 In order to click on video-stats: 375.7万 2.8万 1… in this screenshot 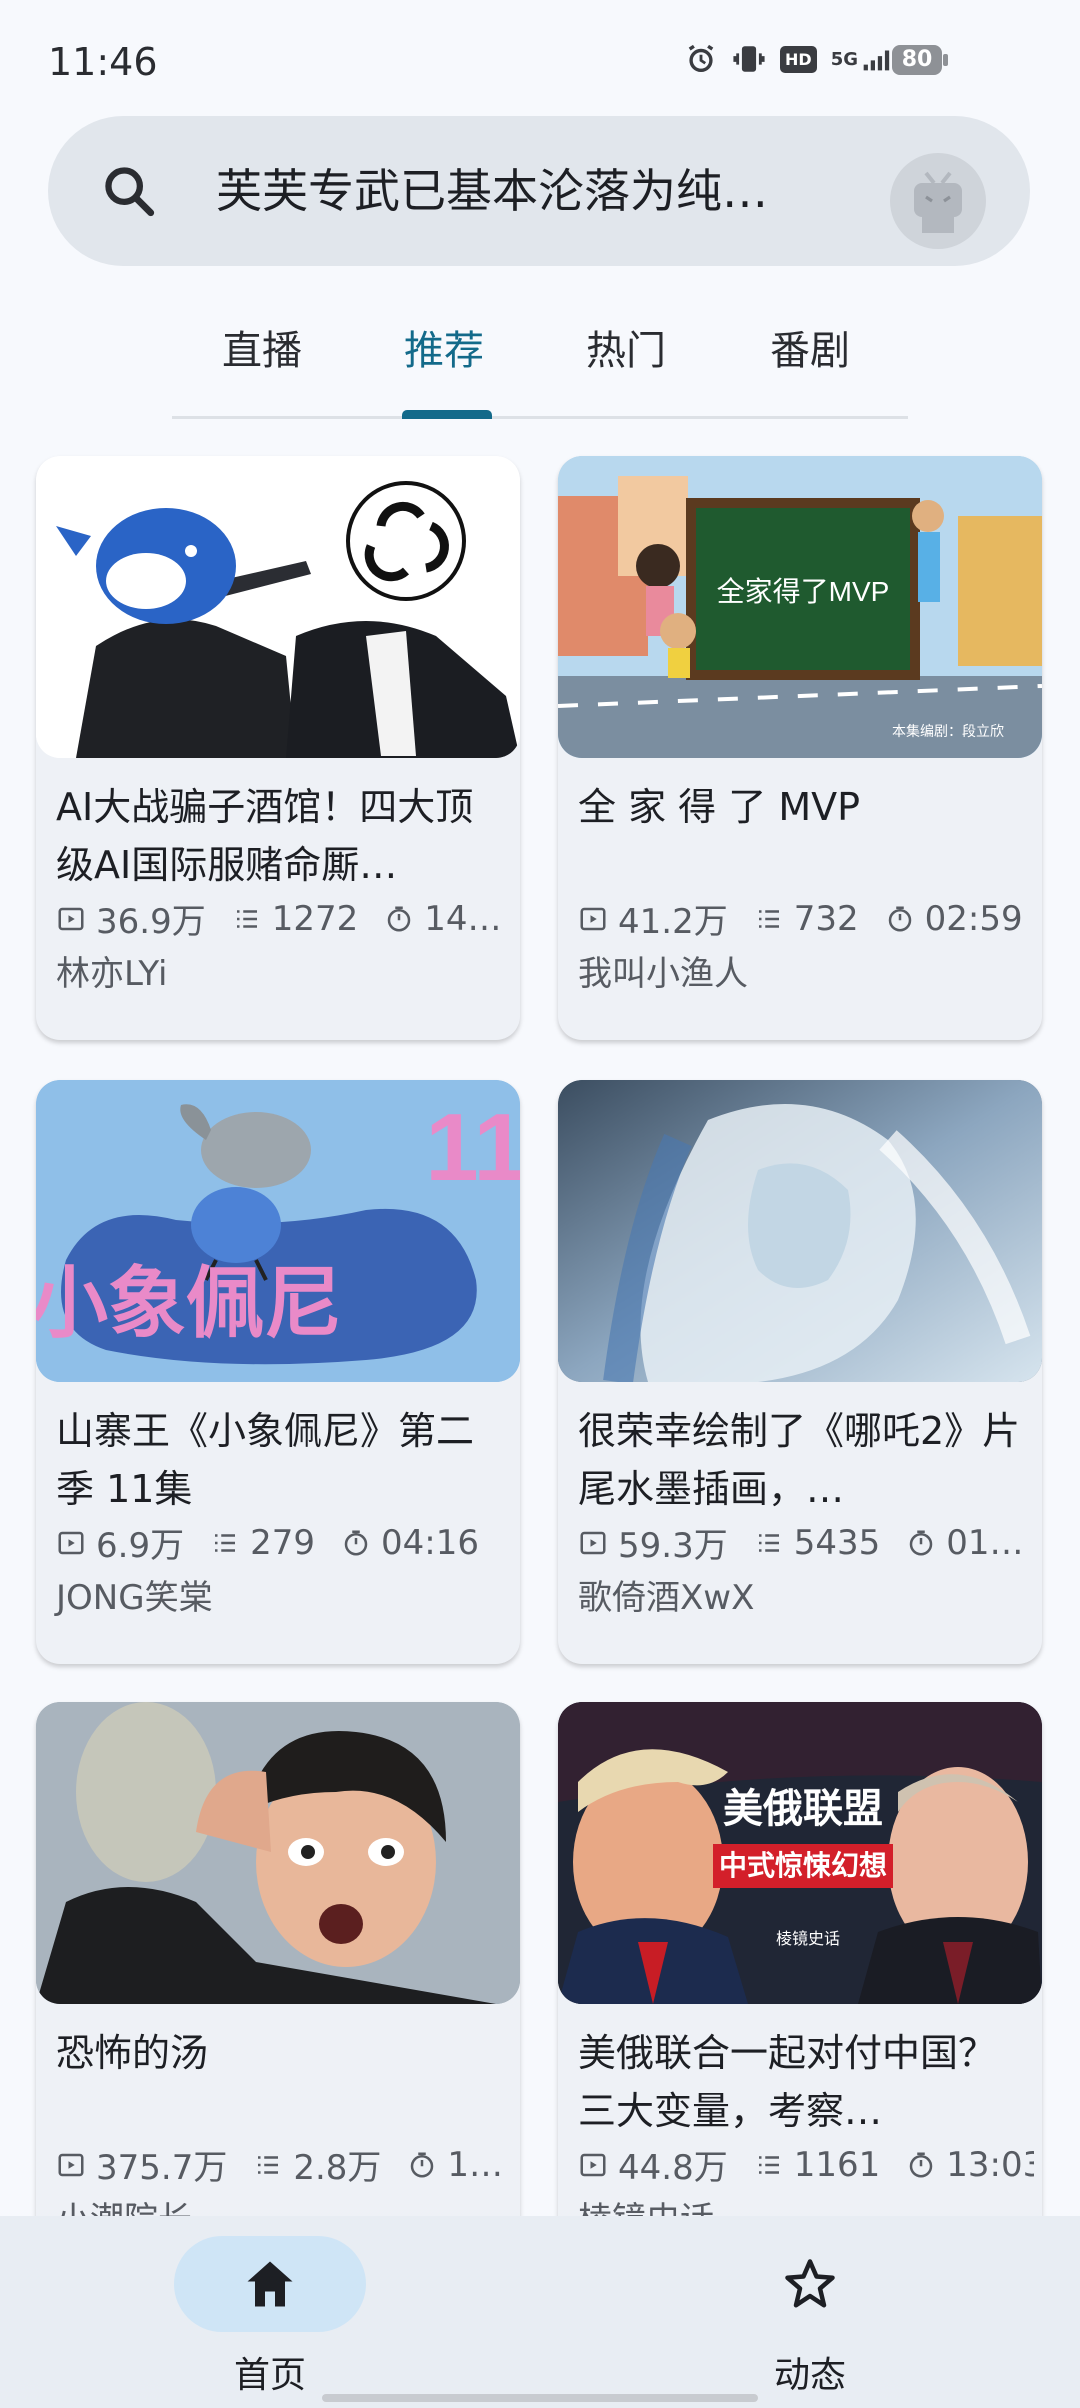, I will do `click(284, 2164)`.